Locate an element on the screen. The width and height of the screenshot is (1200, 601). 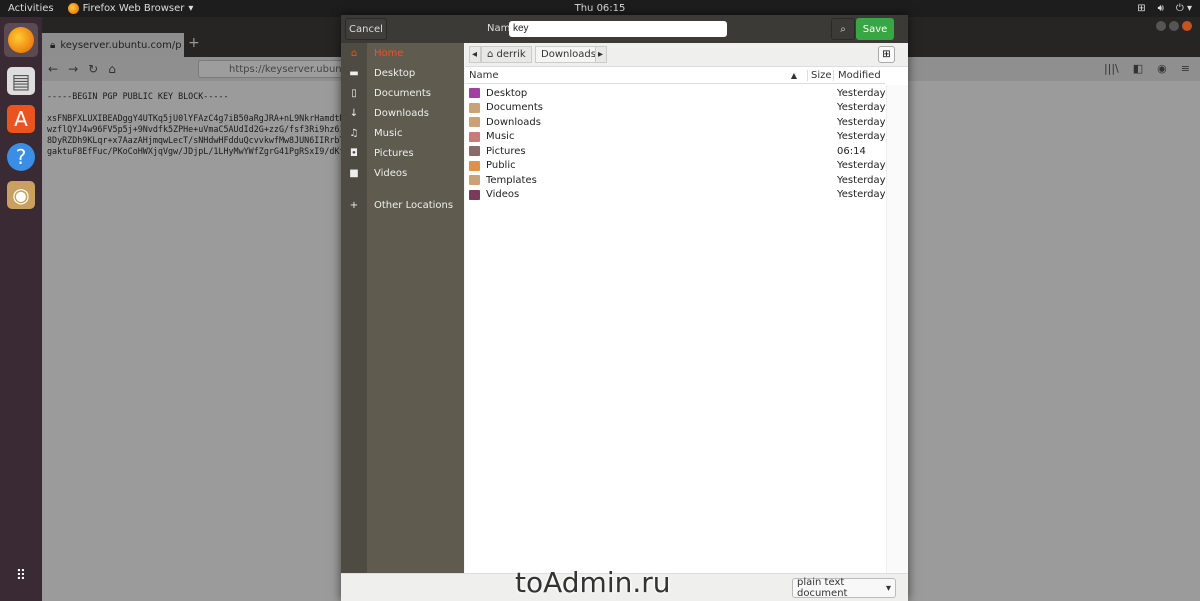
sidebar-item-label: Documents is located at coordinates (403, 93).